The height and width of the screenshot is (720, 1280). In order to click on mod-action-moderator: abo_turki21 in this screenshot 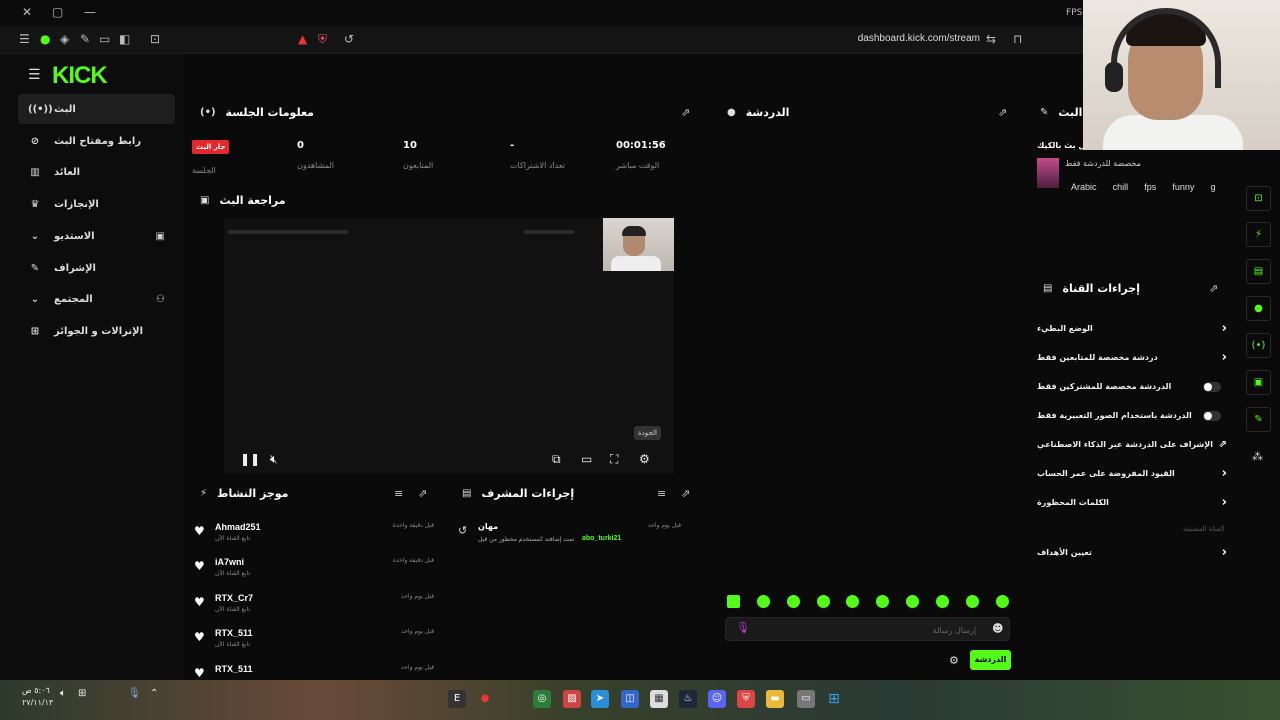, I will do `click(601, 538)`.